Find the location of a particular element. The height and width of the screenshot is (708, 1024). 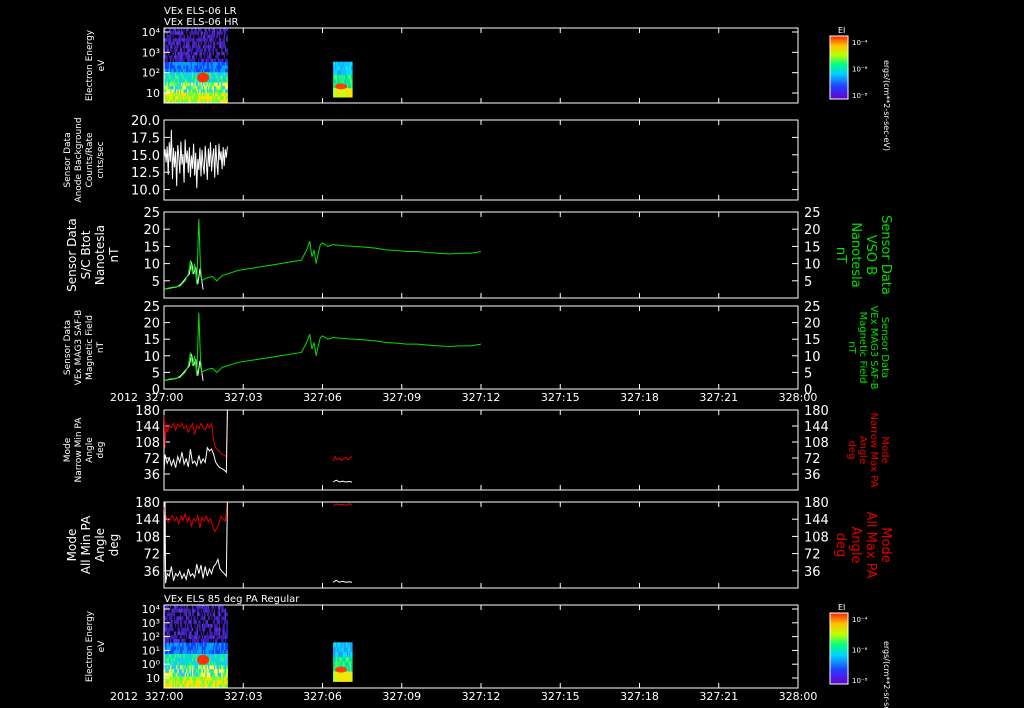

y-tick-label-right-mag3: 5 is located at coordinates (808, 373).